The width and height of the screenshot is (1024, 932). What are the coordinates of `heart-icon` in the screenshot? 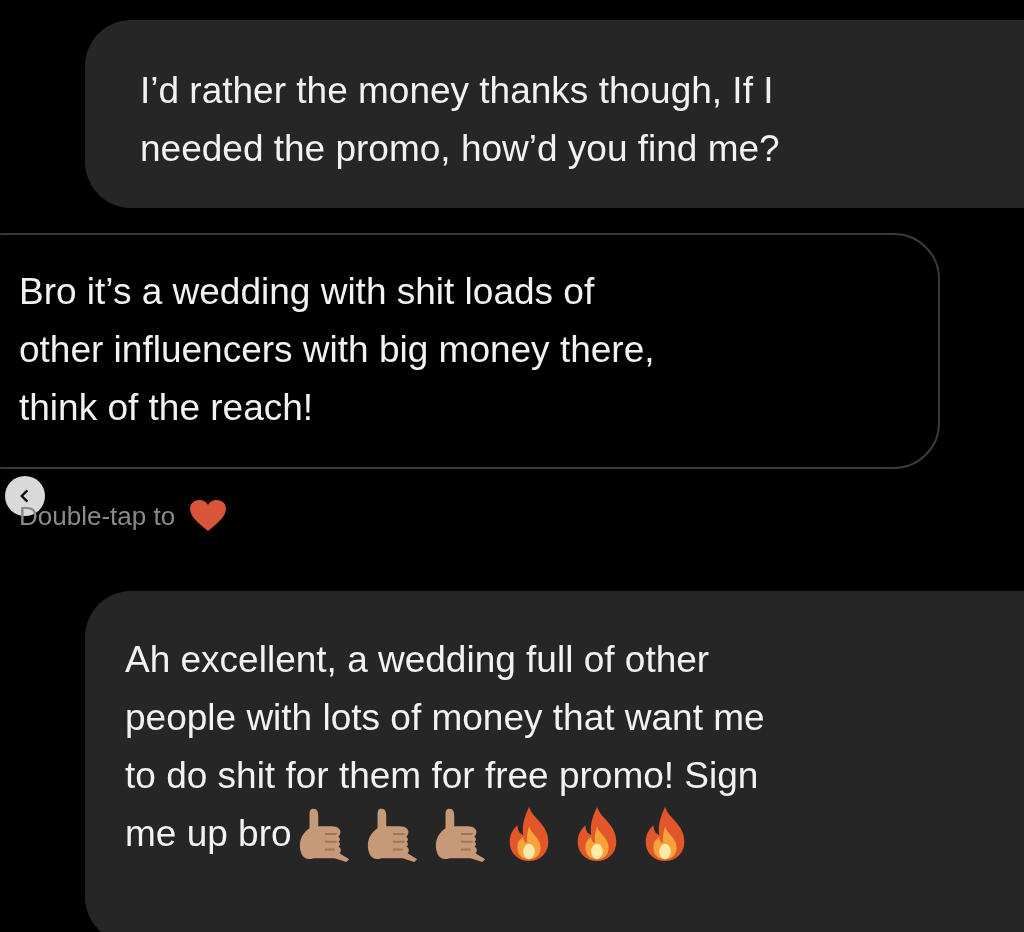 It's located at (208, 516).